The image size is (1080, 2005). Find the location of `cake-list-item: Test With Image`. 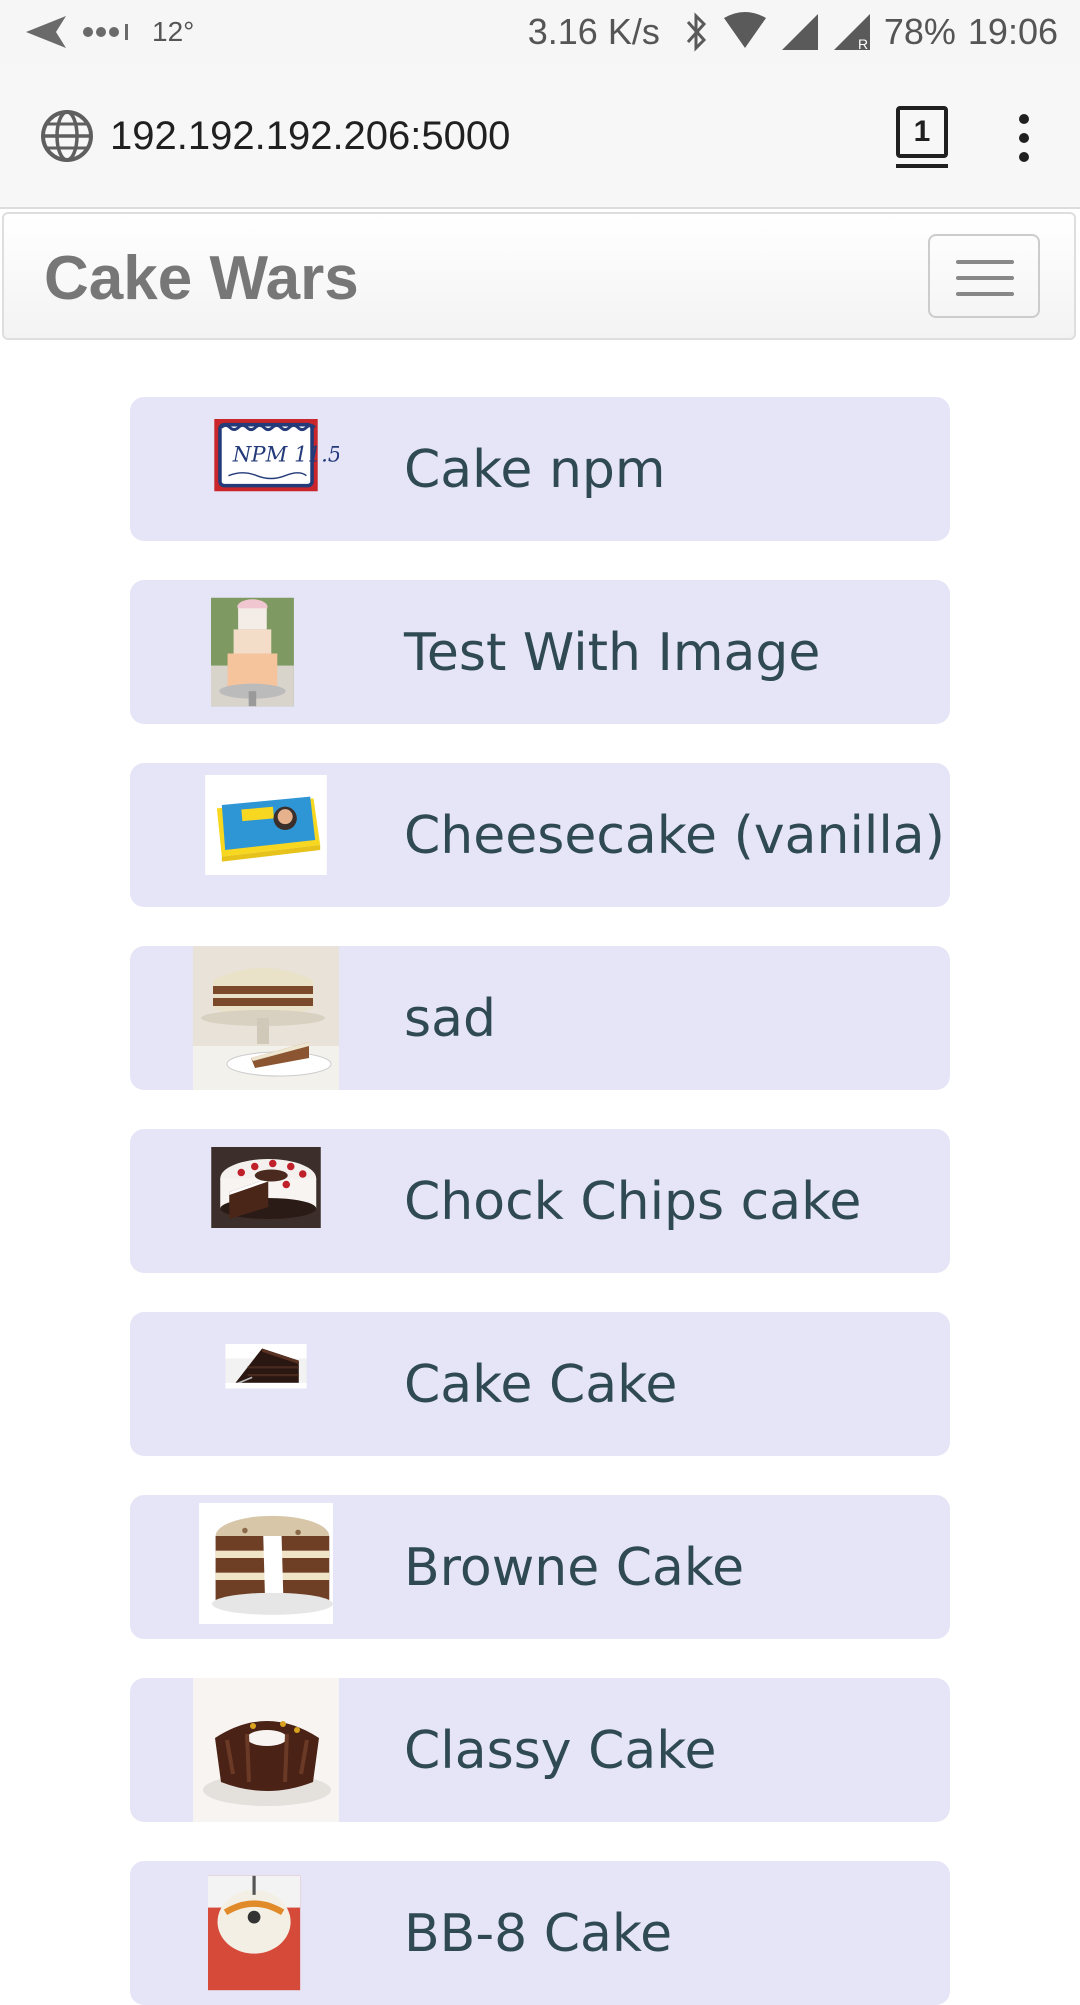

cake-list-item: Test With Image is located at coordinates (540, 652).